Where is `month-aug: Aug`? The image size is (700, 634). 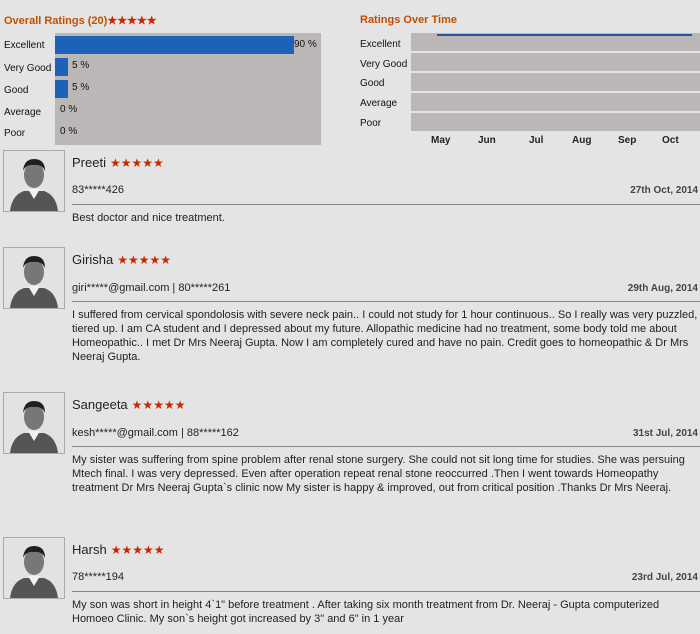
month-aug: Aug is located at coordinates (582, 140).